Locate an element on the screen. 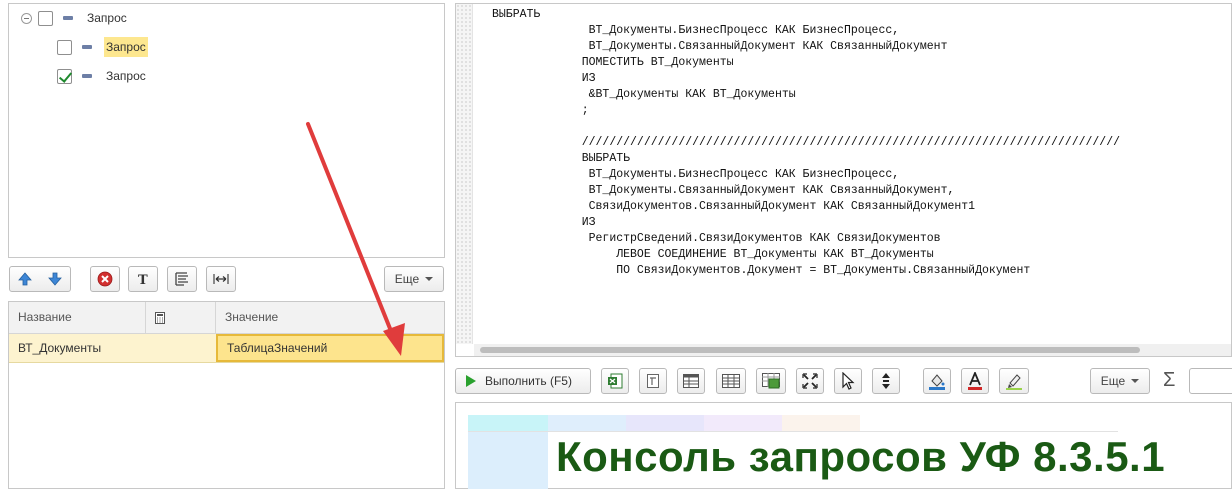 The height and width of the screenshot is (489, 1232). column-header-type is located at coordinates (181, 317).